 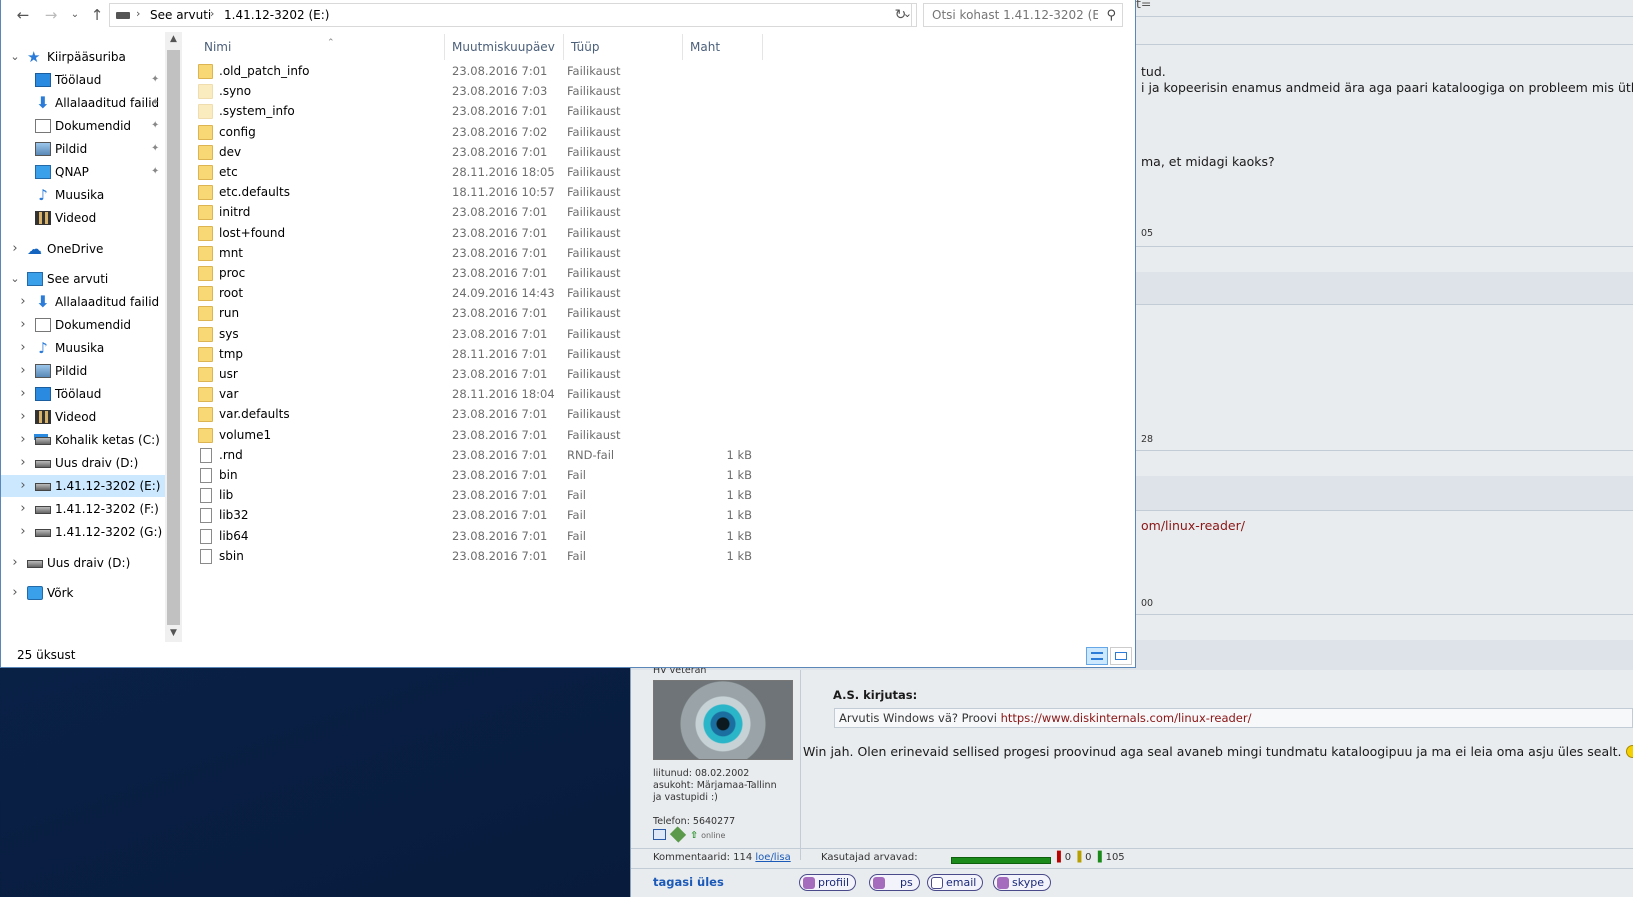 What do you see at coordinates (173, 39) in the screenshot?
I see `scroll-up-arrow-icon: ▲` at bounding box center [173, 39].